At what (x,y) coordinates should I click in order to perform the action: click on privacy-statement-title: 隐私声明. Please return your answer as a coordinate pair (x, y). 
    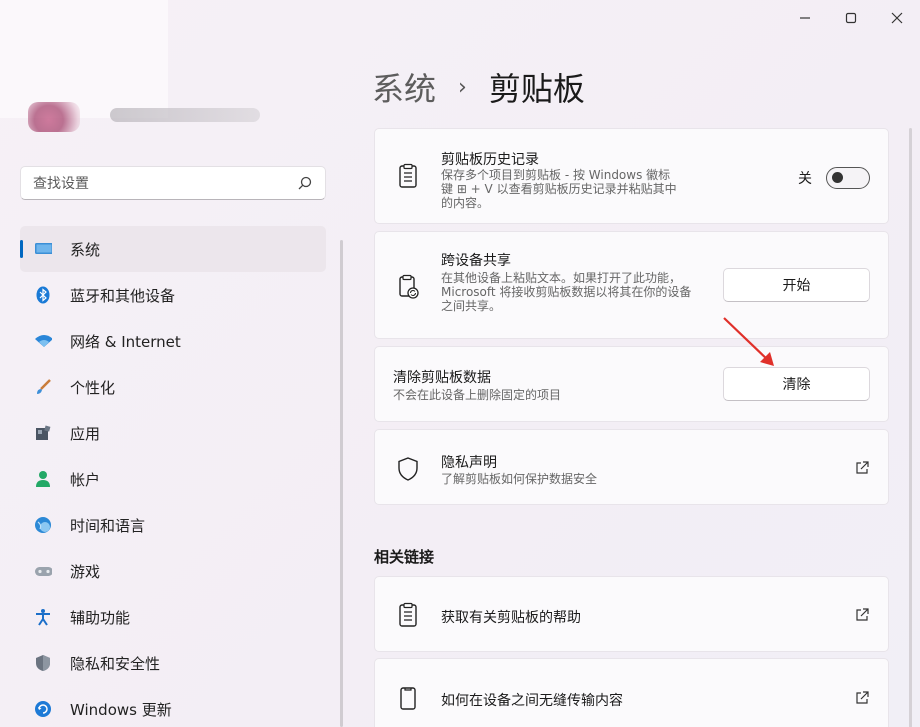
    Looking at the image, I should click on (469, 463).